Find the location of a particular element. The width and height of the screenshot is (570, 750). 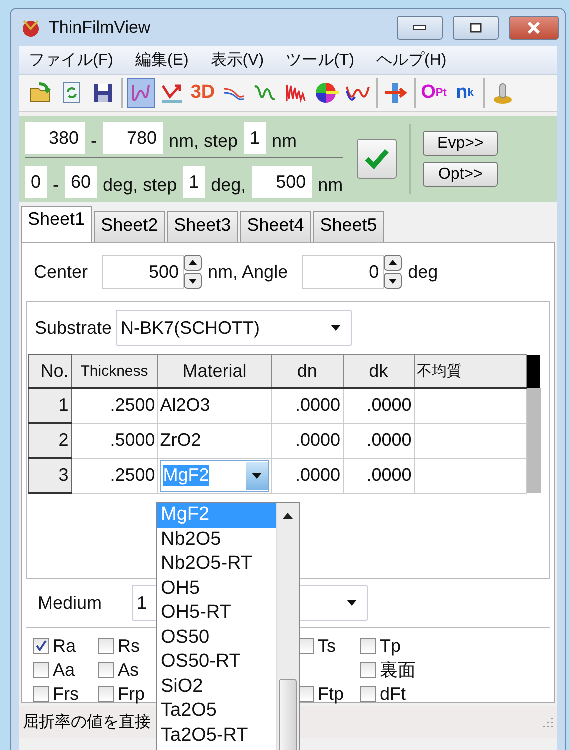

minimize-icon is located at coordinates (420, 27).